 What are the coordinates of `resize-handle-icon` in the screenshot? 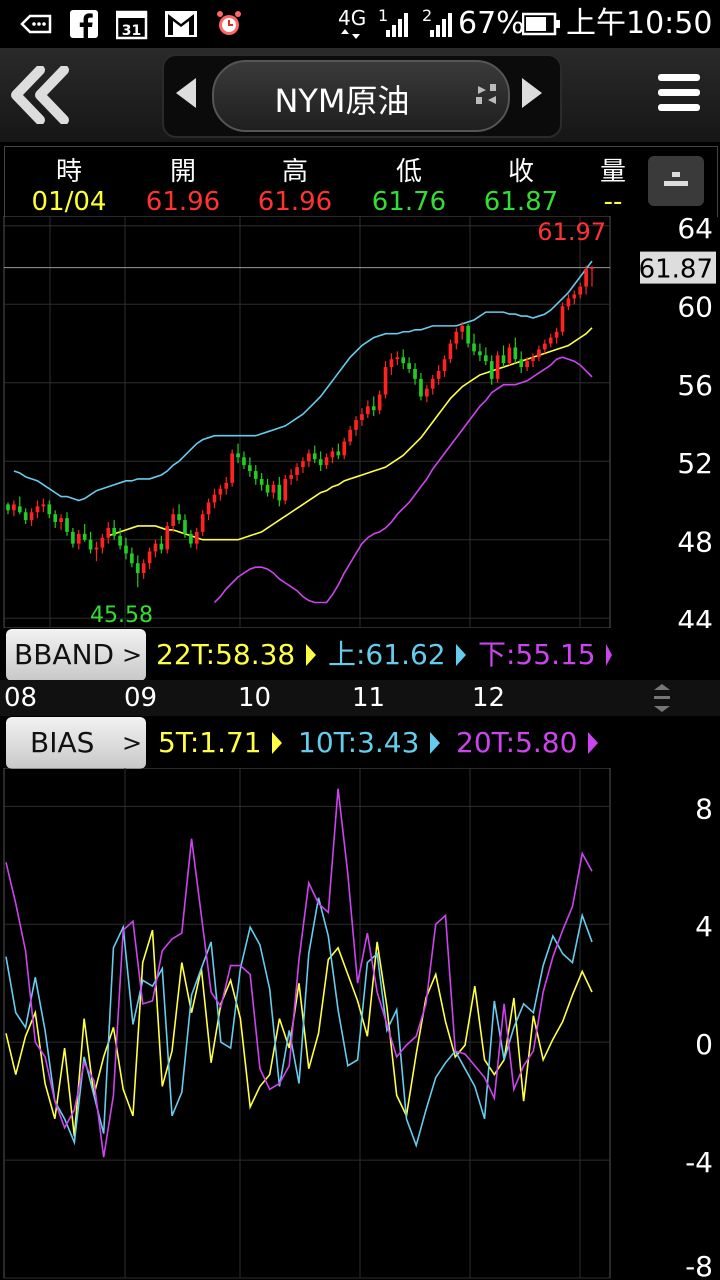 It's located at (662, 698).